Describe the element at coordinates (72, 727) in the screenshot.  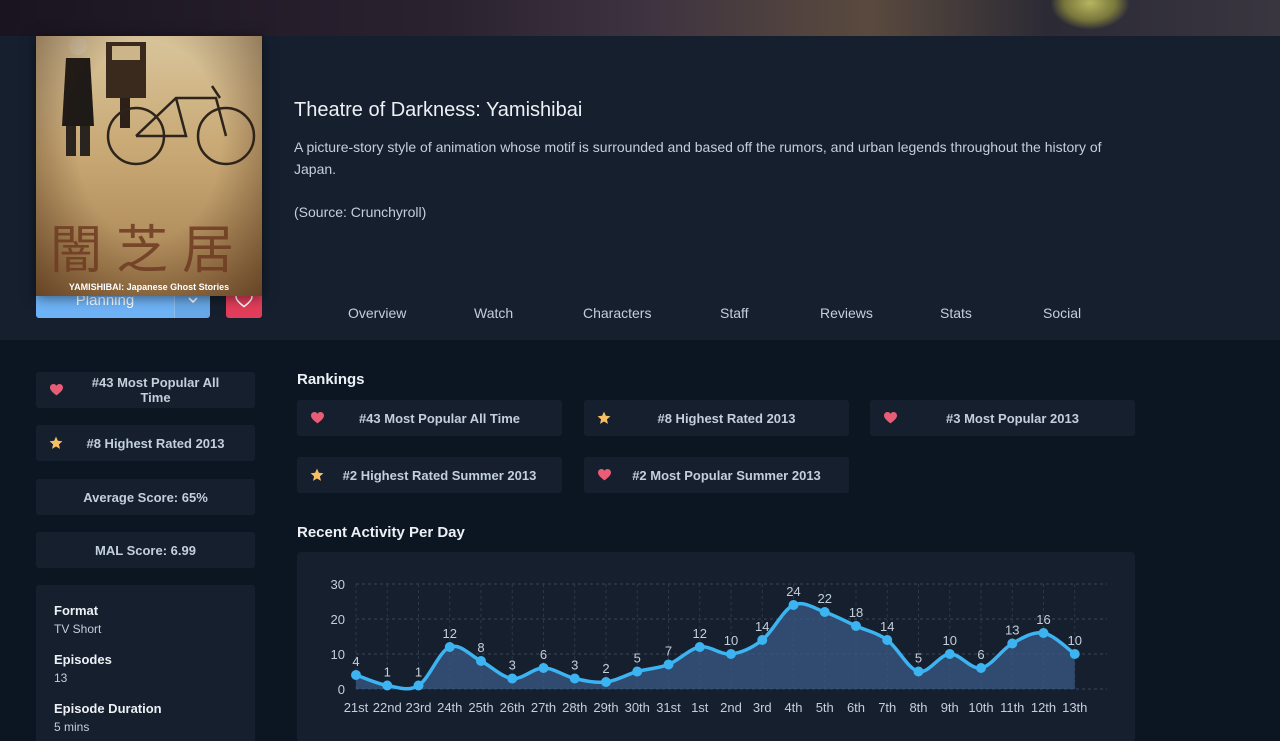
I see `info-value-duration: 5 mins` at that location.